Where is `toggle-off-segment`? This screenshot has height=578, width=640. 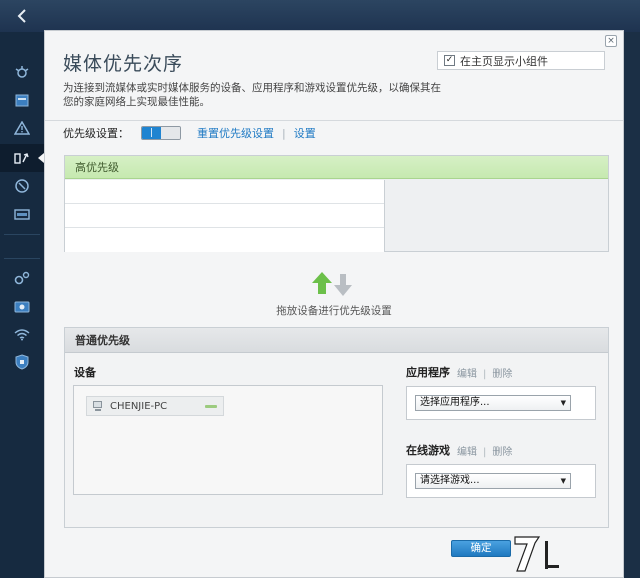 toggle-off-segment is located at coordinates (170, 133).